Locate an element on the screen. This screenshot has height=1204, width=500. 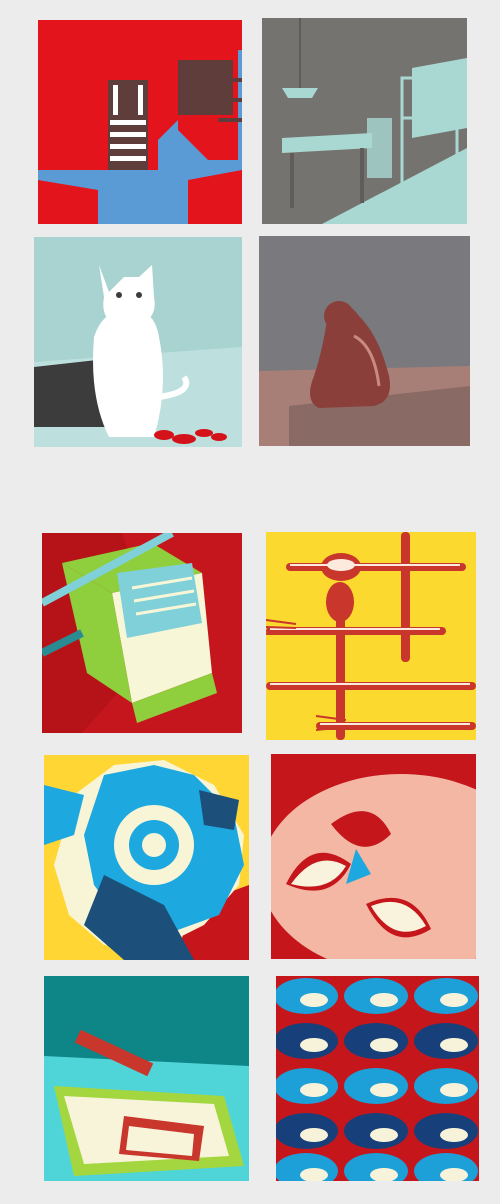
artwork-computer-mice is located at coordinates (377, 1078).